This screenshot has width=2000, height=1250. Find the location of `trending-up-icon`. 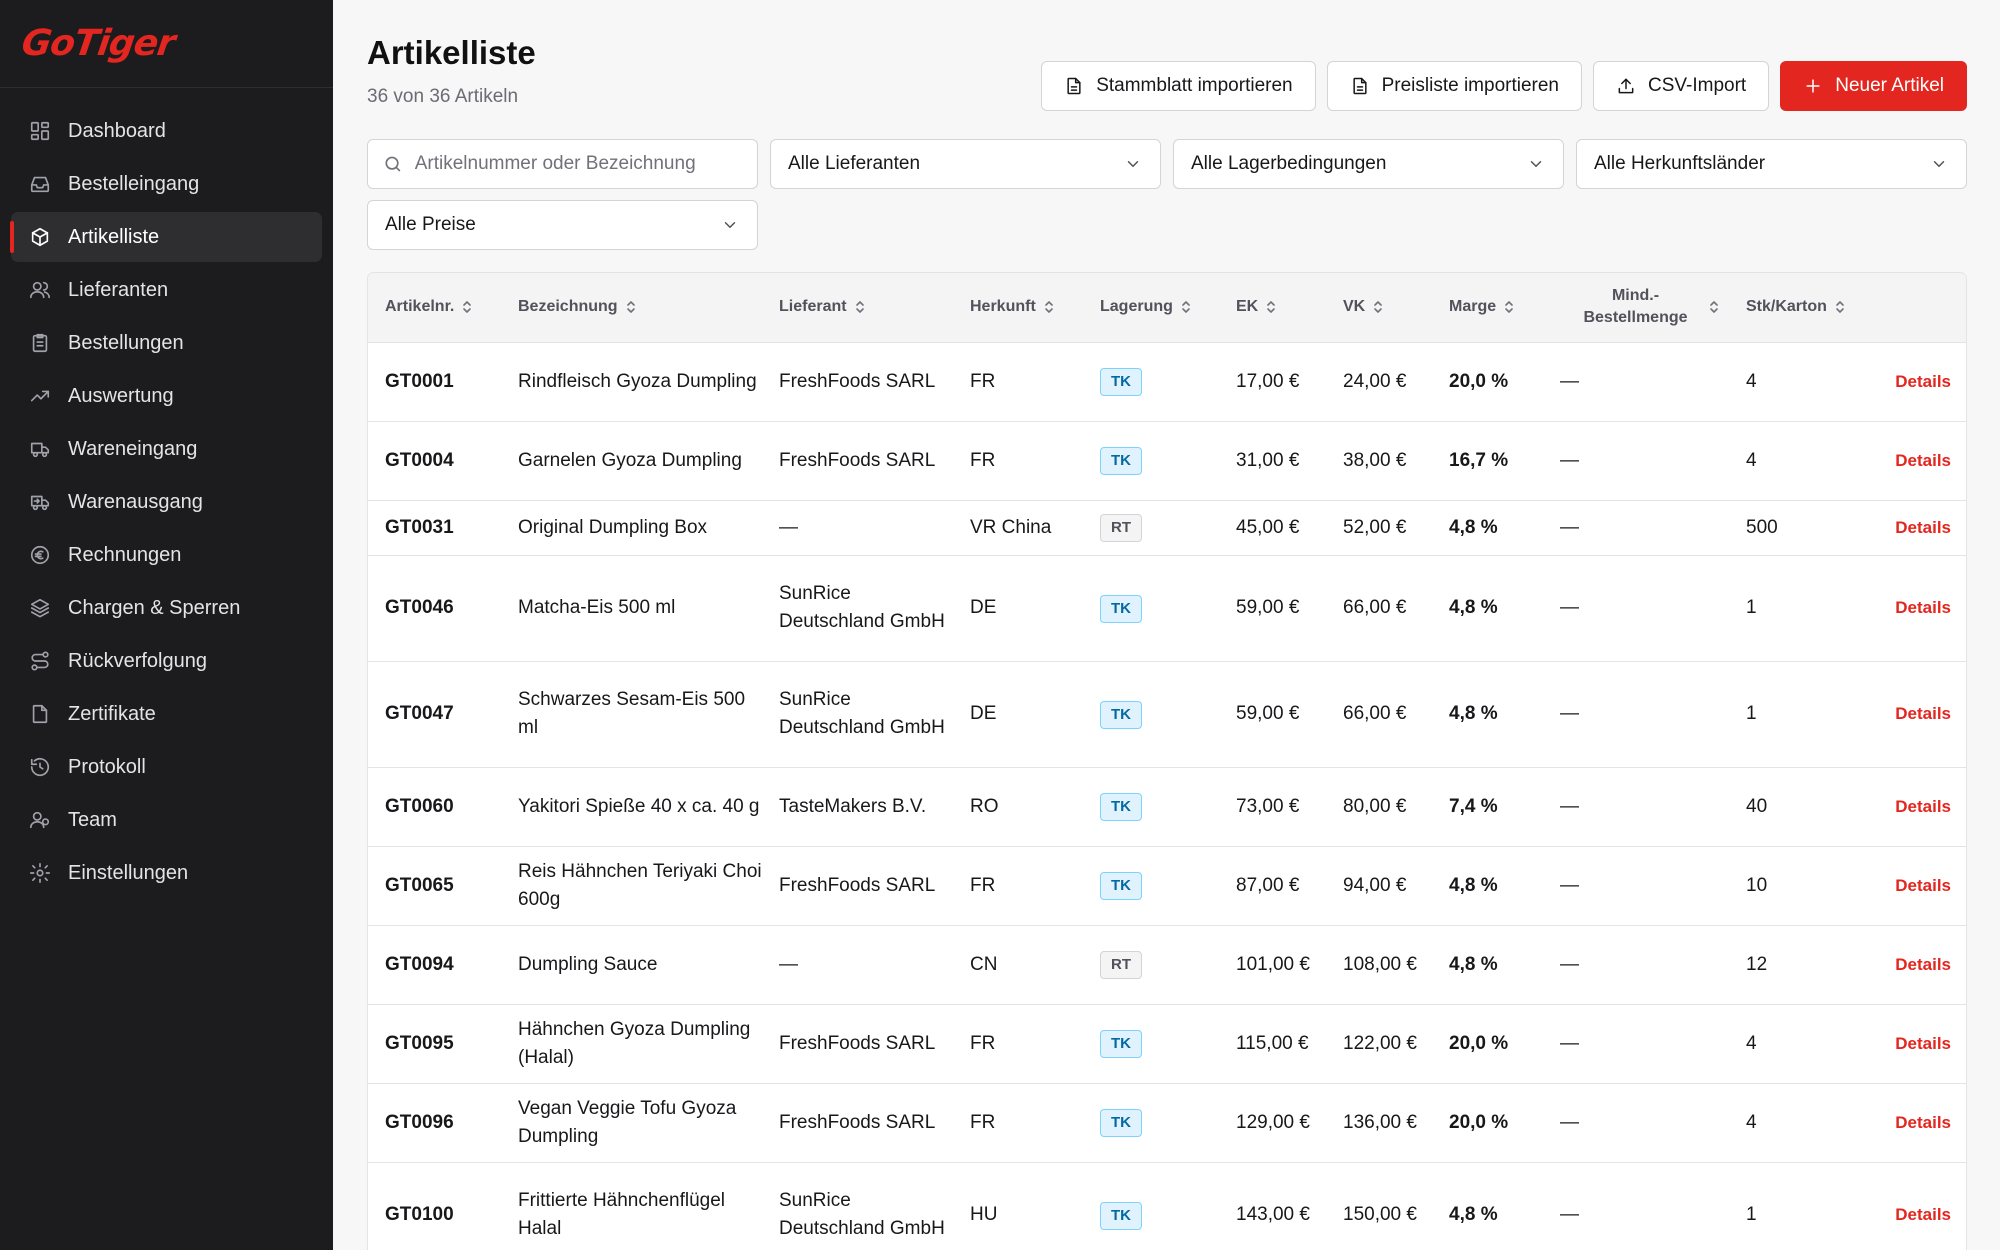

trending-up-icon is located at coordinates (40, 396).